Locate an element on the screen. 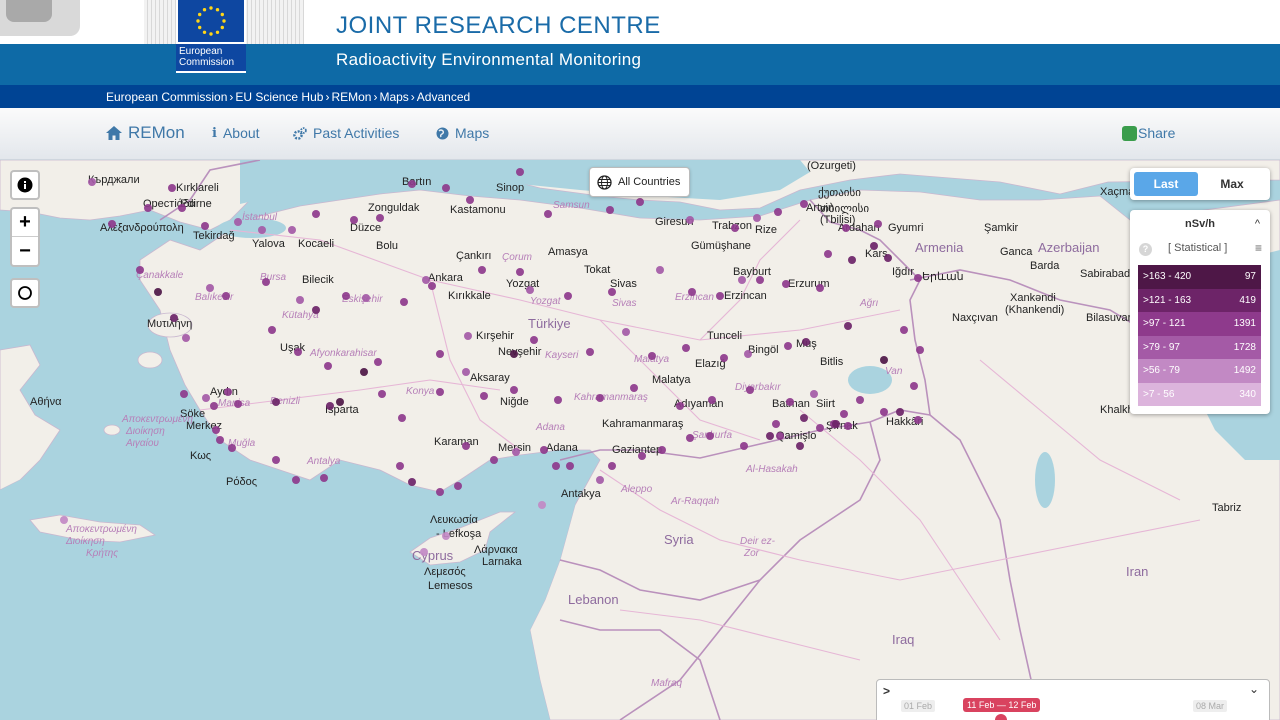 This screenshot has width=1280, height=720. zoom-in-button: + is located at coordinates (25, 223).